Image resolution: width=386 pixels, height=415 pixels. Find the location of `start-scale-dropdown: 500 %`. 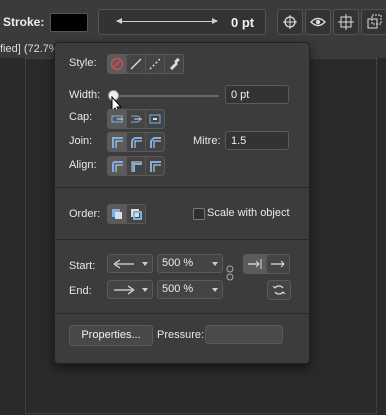

start-scale-dropdown: 500 % is located at coordinates (190, 263).